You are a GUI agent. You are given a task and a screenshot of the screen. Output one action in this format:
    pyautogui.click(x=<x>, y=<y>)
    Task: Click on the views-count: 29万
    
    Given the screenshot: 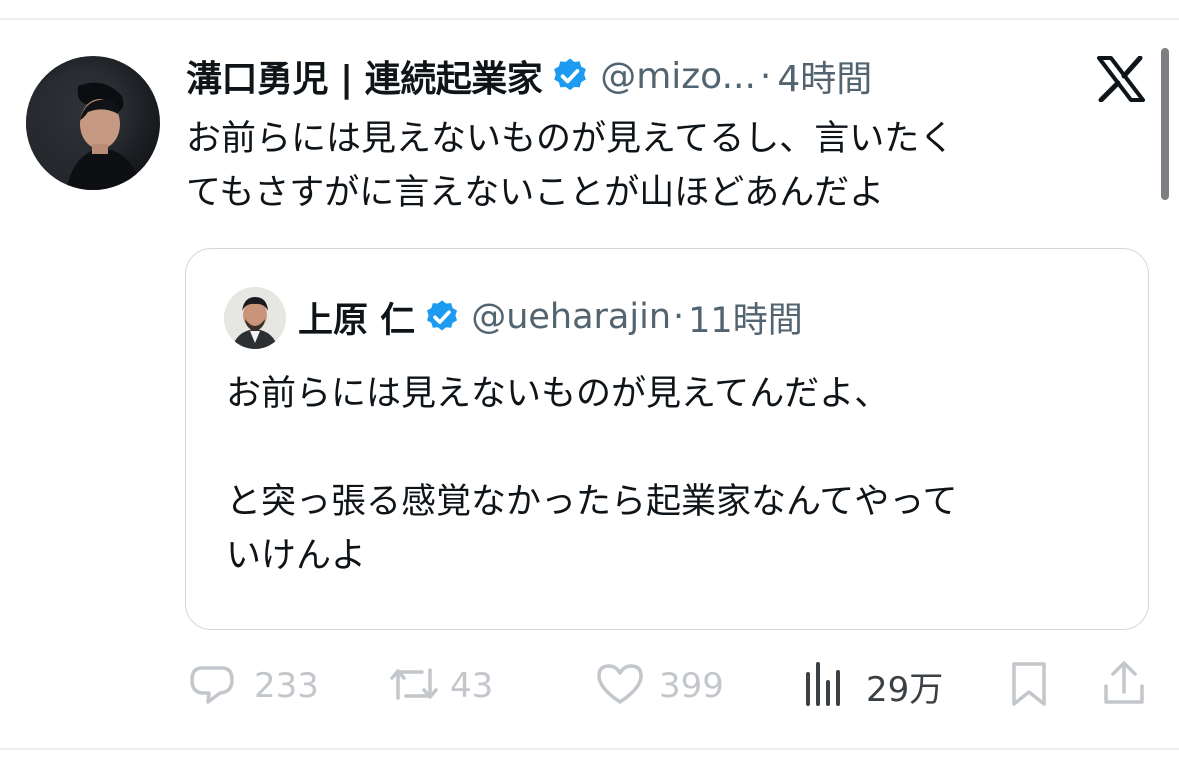 What is the action you would take?
    pyautogui.click(x=905, y=689)
    